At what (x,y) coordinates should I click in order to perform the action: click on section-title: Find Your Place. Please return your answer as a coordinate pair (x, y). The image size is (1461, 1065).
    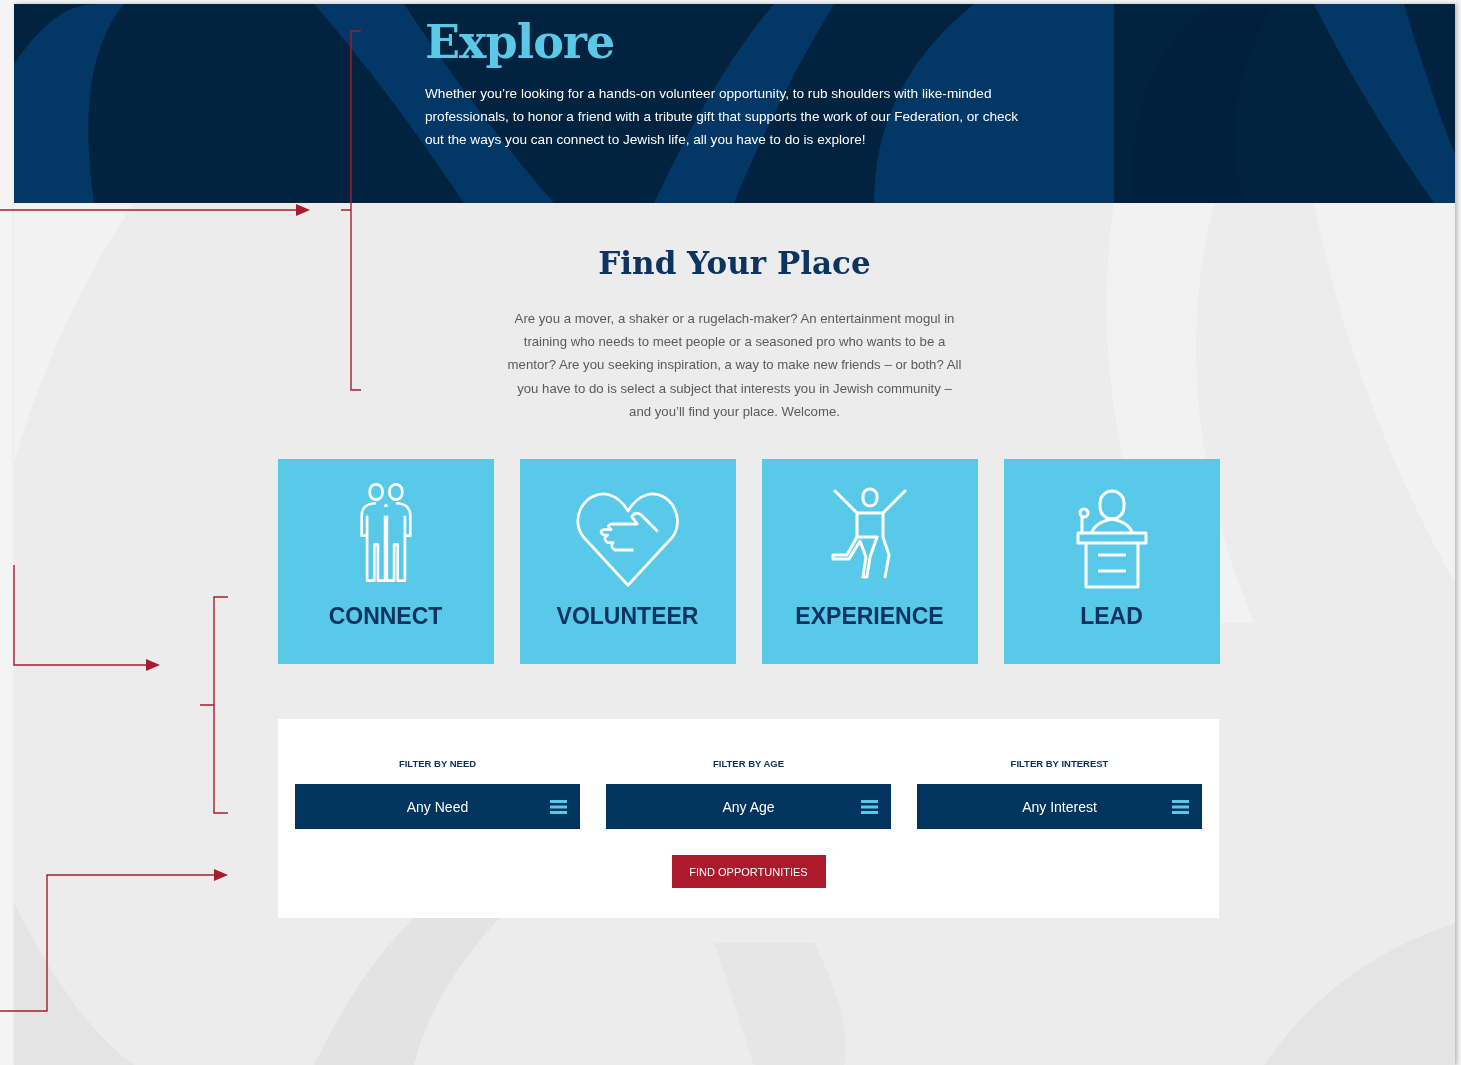
    Looking at the image, I should click on (734, 263).